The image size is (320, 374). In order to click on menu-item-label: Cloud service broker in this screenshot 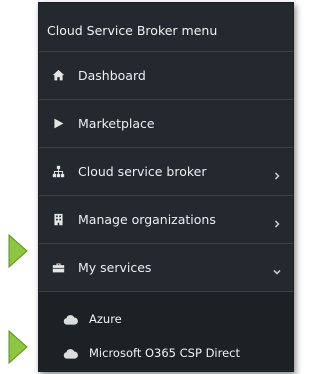, I will do `click(142, 171)`.